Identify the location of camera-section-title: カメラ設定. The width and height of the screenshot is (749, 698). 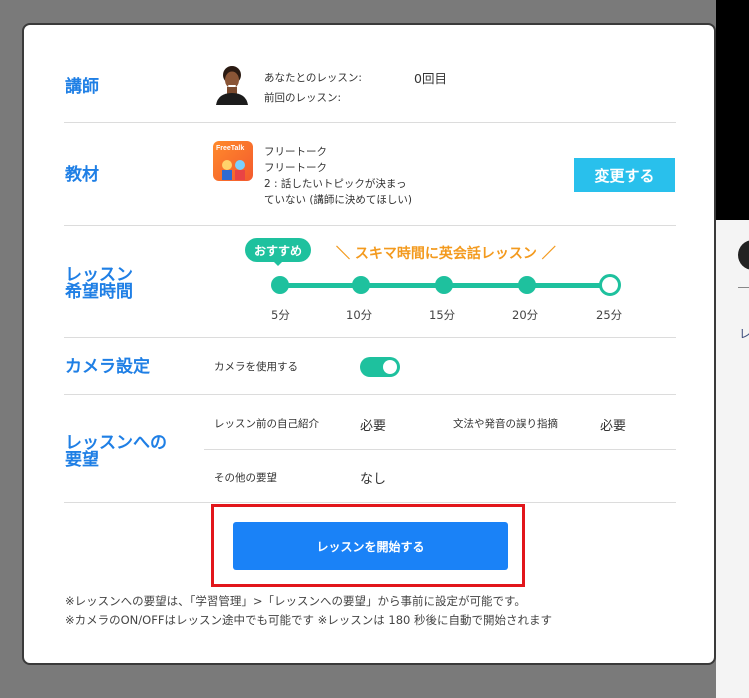
(107, 367).